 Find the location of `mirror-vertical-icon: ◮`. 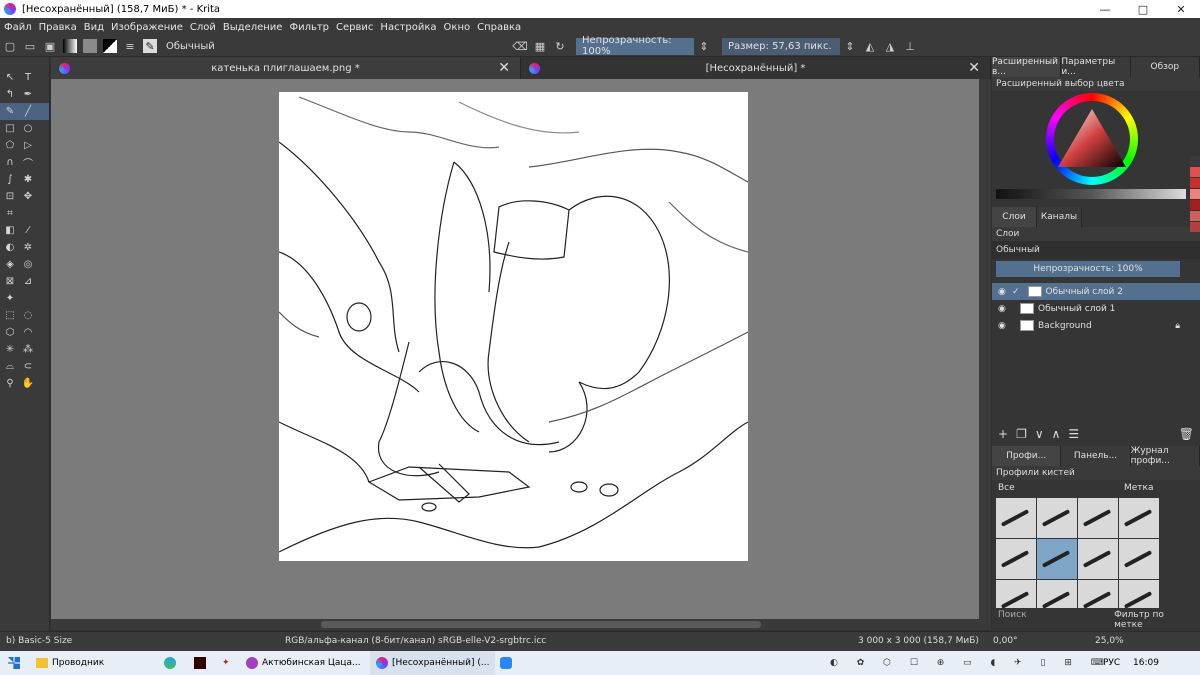

mirror-vertical-icon: ◮ is located at coordinates (890, 46).